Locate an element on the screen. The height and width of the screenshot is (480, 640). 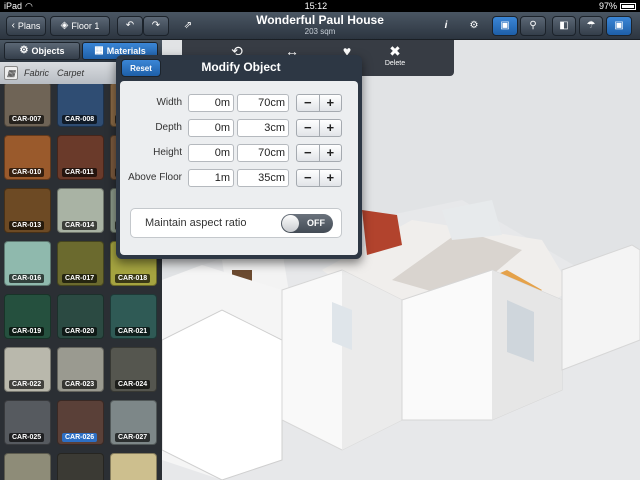
width-centimeters-field: 70cm is located at coordinates (263, 103).